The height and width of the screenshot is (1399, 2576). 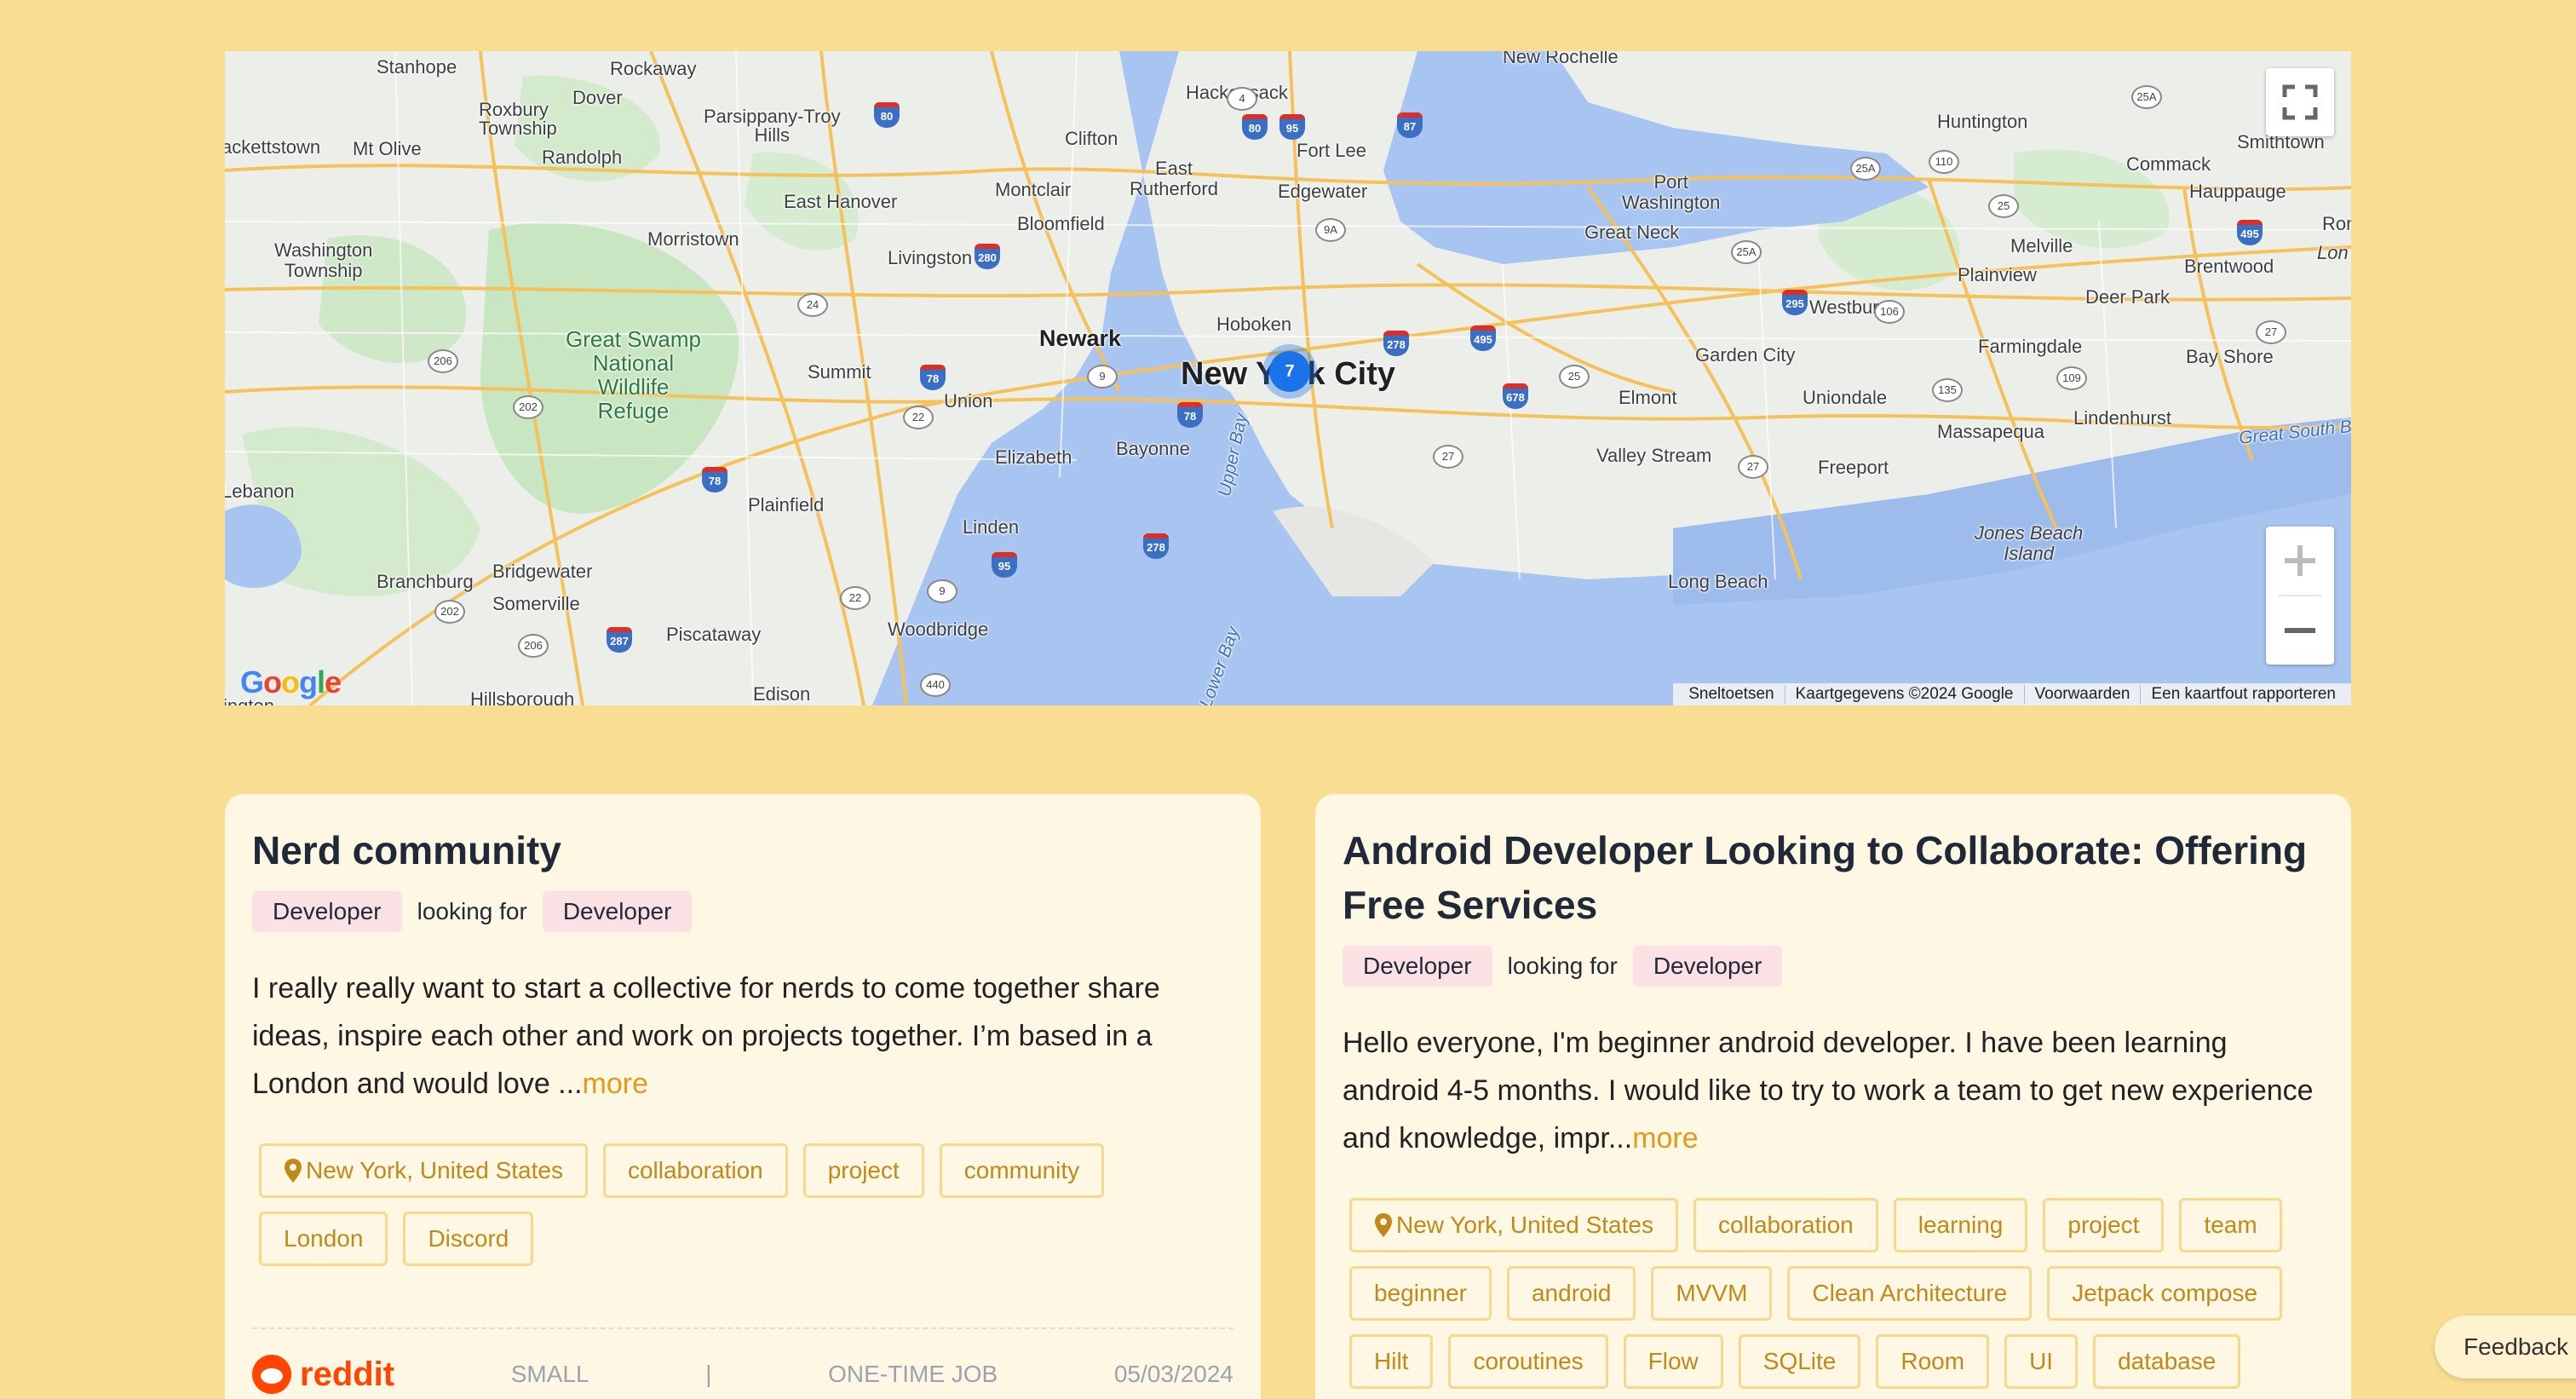 I want to click on report-error-link: Een kaartfout rapporteren, so click(x=2243, y=695).